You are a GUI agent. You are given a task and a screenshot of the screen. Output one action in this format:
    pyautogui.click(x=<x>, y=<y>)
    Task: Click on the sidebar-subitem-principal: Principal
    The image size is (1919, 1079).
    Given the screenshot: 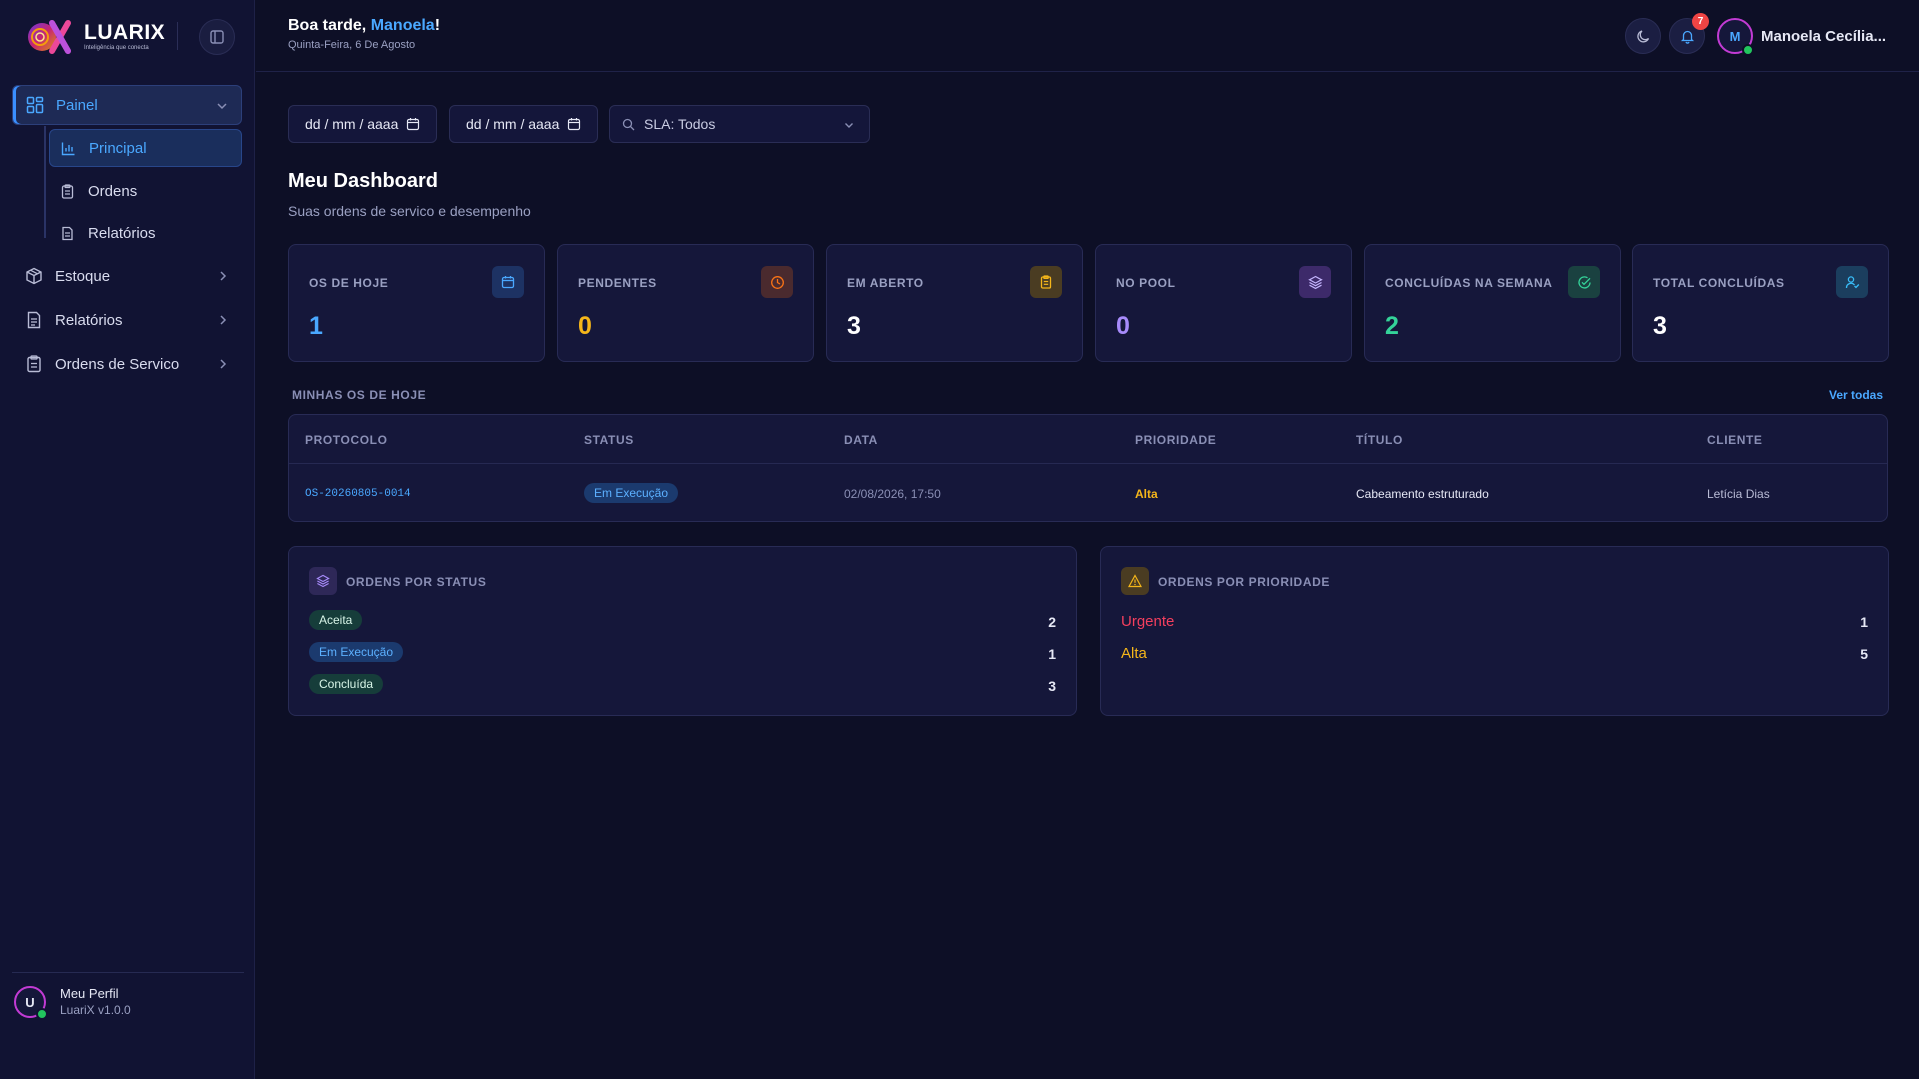 What is the action you would take?
    pyautogui.click(x=145, y=148)
    